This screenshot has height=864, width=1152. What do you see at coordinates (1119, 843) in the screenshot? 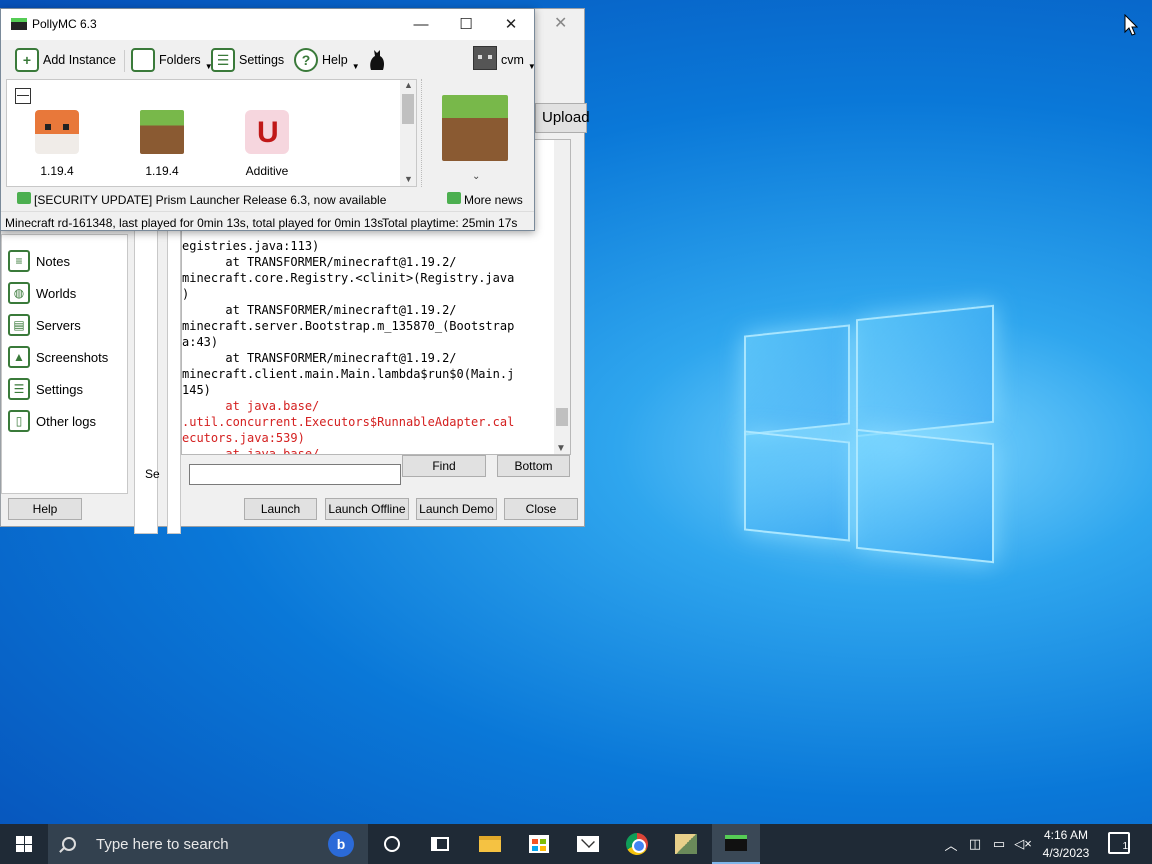
I see `notification-center-button: 1` at bounding box center [1119, 843].